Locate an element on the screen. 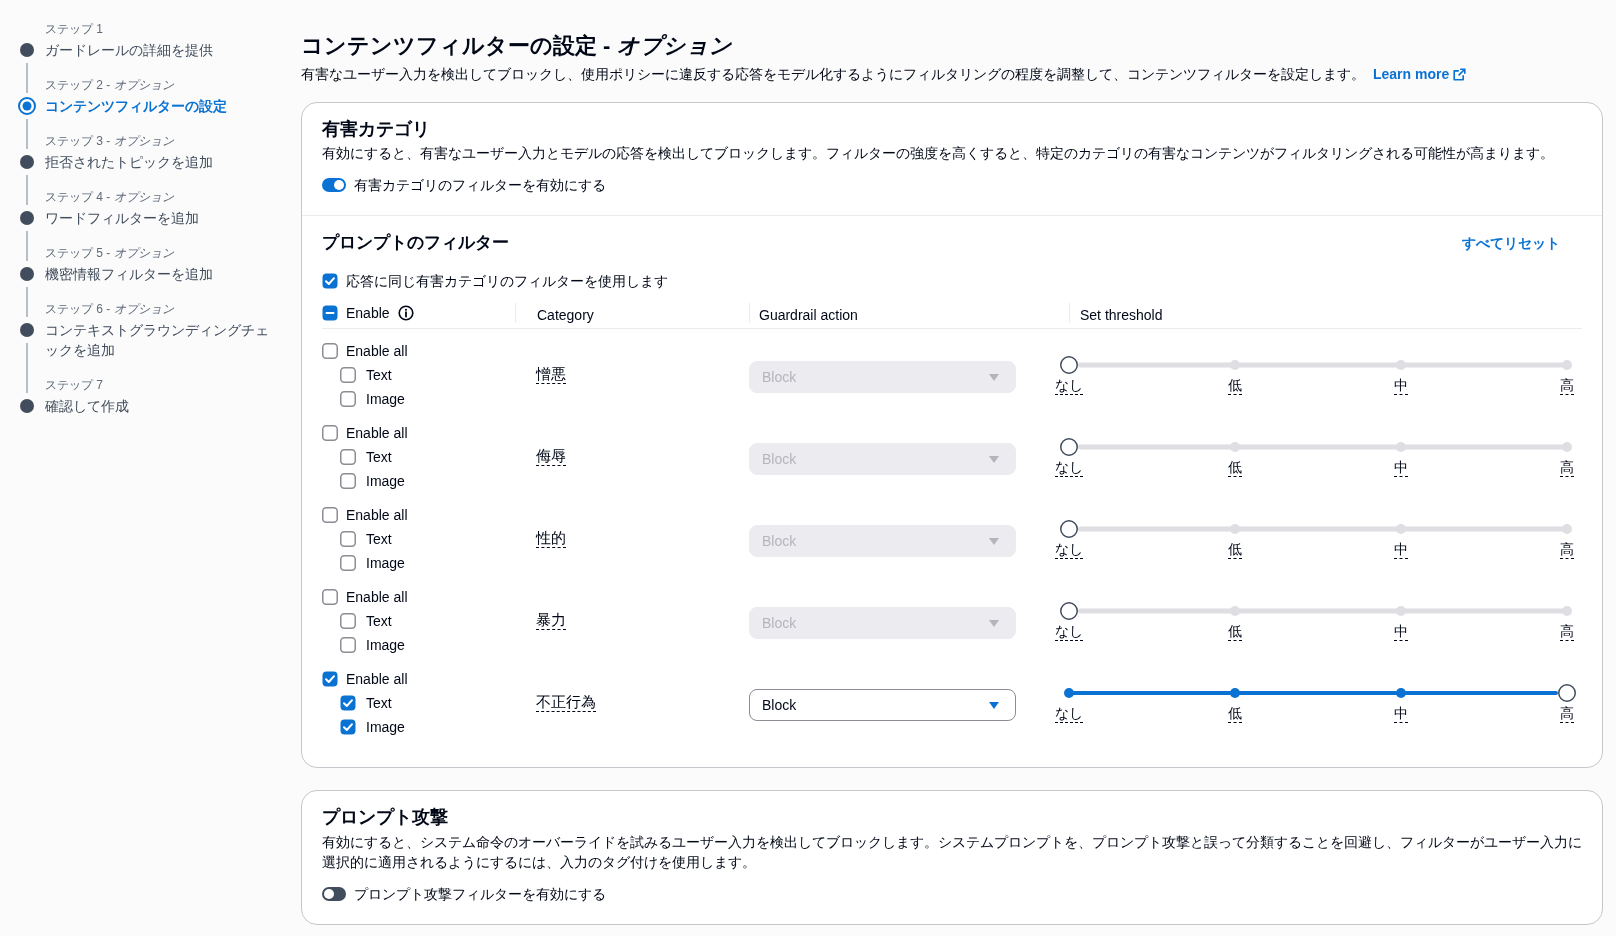  step-title: 機密情報フィルターを追加 is located at coordinates (129, 274).